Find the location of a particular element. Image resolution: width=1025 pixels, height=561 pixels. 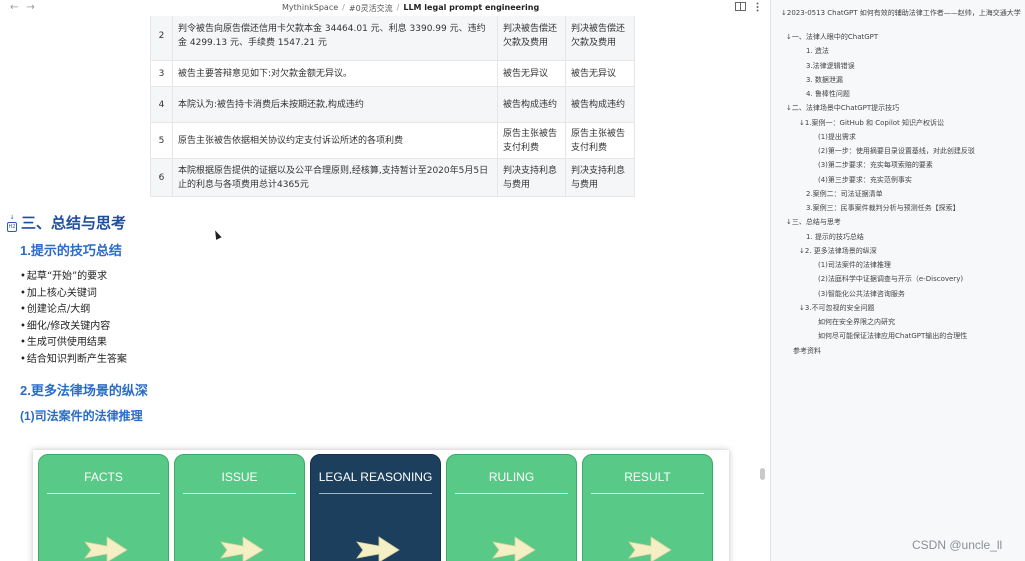

table-cell: 6 is located at coordinates (161, 177).